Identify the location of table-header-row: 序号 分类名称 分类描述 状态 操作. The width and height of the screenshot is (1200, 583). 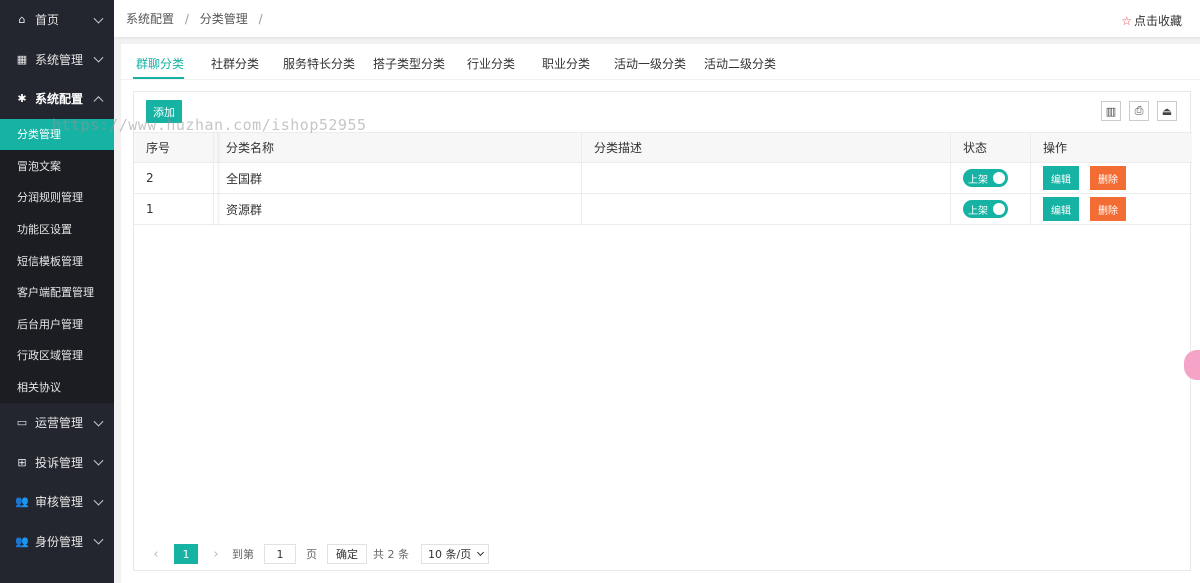
(663, 147).